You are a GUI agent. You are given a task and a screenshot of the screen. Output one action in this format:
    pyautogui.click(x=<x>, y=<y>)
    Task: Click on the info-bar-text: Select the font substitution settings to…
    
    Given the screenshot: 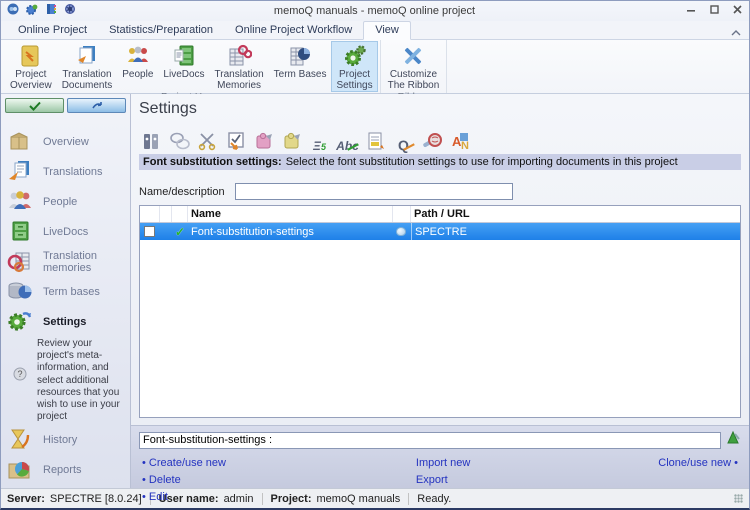 What is the action you would take?
    pyautogui.click(x=481, y=162)
    